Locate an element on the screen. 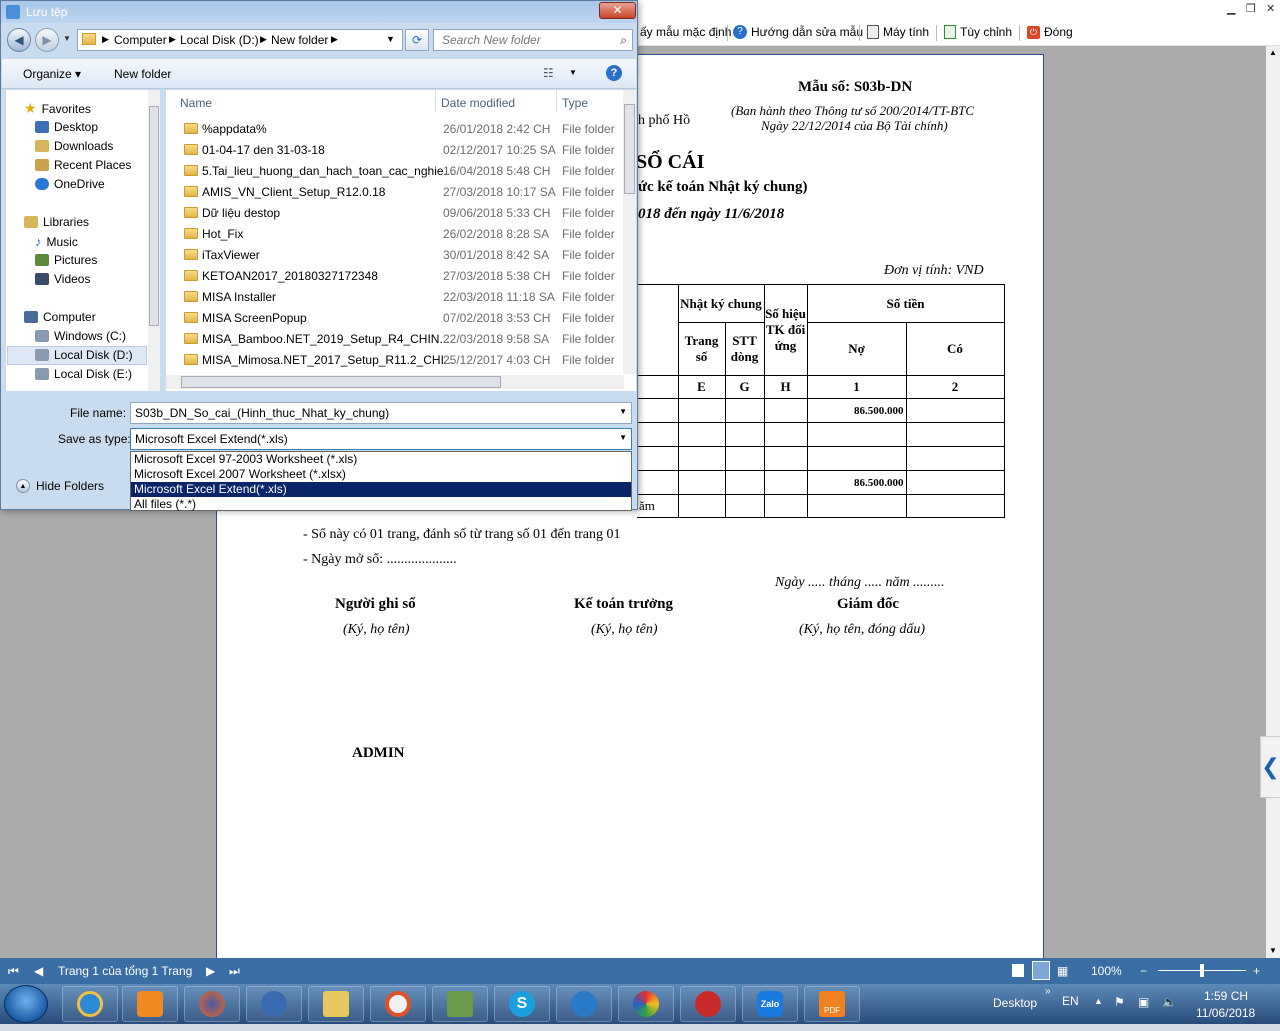  nav-local-e: Local Disk (E:) is located at coordinates (83, 374).